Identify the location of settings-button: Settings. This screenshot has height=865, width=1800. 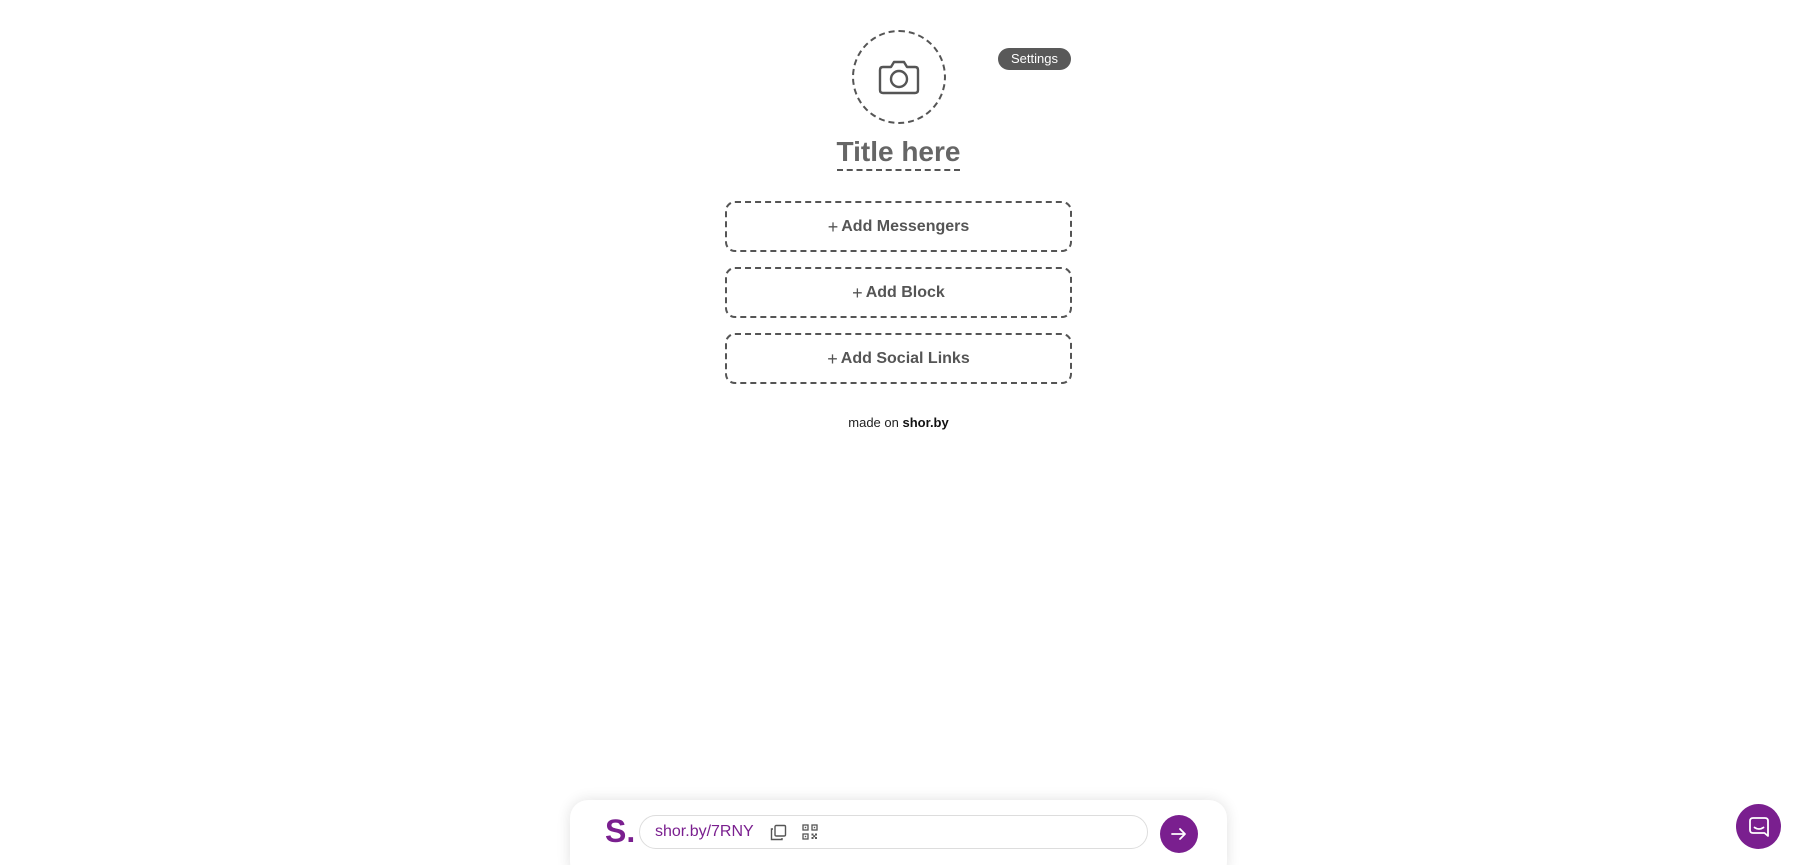
(1034, 59).